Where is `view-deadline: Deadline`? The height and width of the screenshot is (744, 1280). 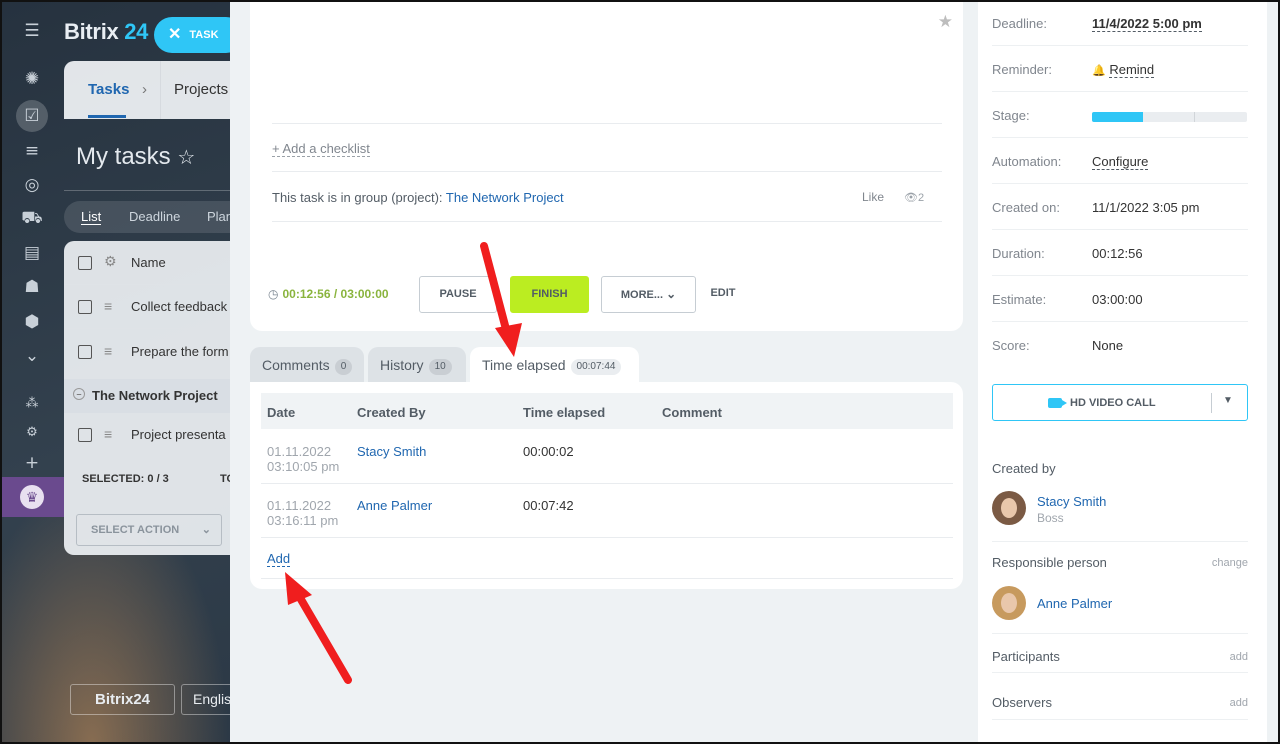 view-deadline: Deadline is located at coordinates (154, 216).